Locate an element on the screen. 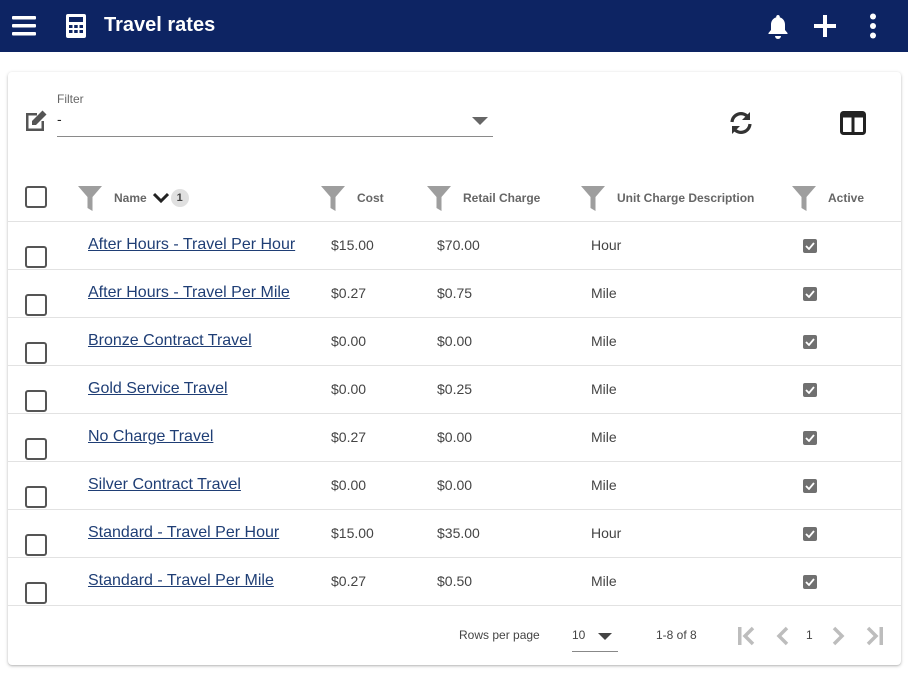 This screenshot has height=675, width=908. select-all-checkbox is located at coordinates (36, 197).